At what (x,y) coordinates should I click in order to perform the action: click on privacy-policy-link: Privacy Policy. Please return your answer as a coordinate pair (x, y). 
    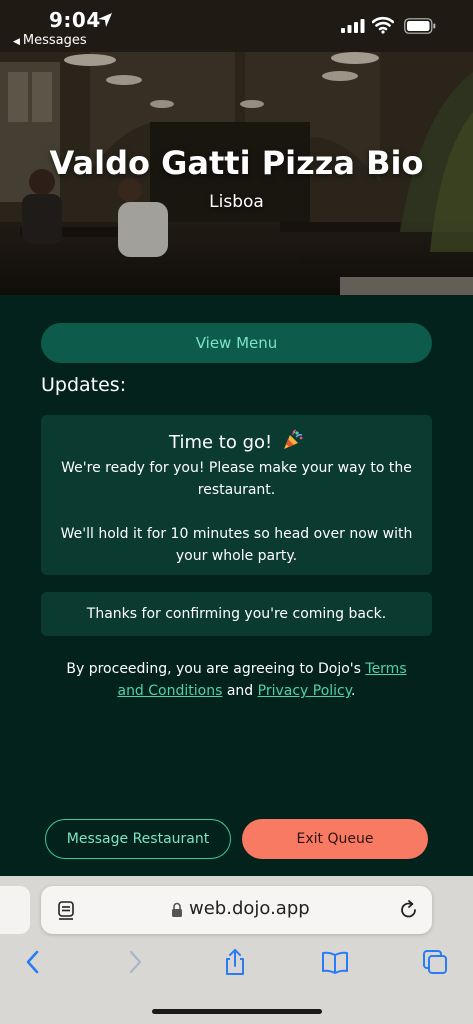
    Looking at the image, I should click on (304, 691).